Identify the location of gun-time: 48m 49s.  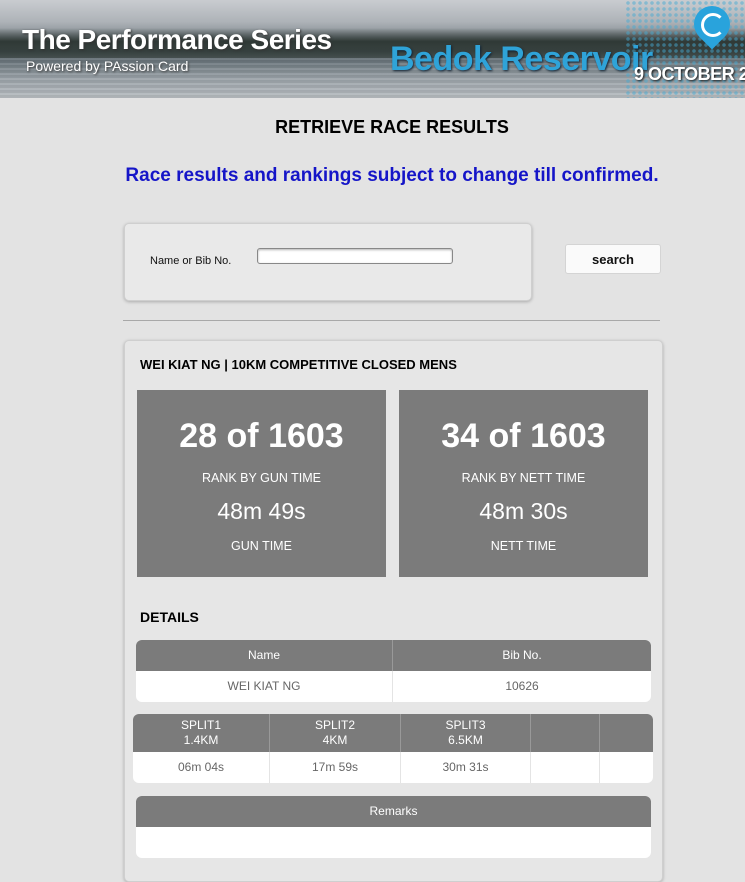
(261, 511).